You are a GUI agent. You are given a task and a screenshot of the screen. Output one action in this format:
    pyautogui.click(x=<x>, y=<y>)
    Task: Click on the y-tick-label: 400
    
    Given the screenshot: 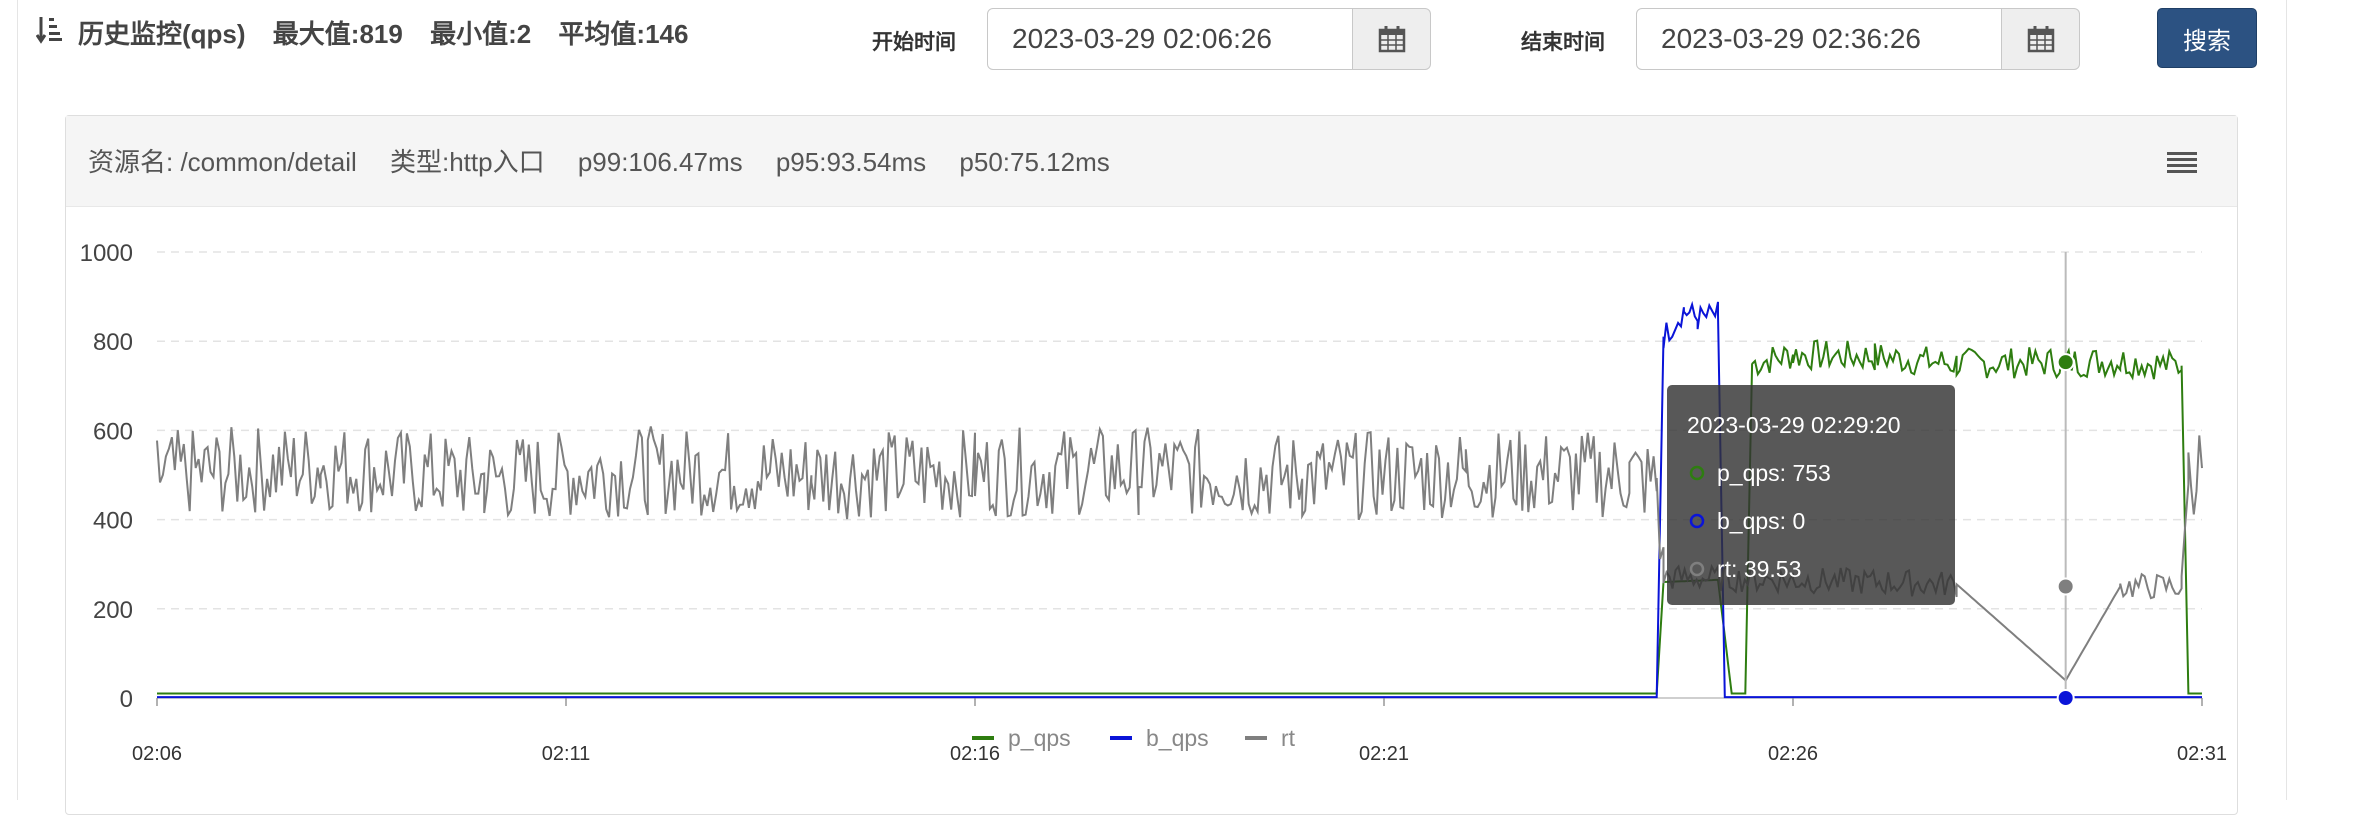 What is the action you would take?
    pyautogui.click(x=113, y=521)
    